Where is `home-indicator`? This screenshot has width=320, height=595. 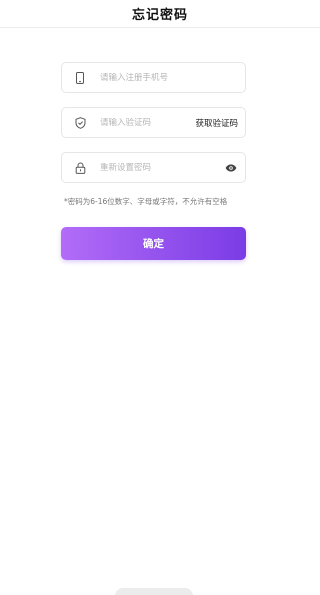 home-indicator is located at coordinates (154, 591).